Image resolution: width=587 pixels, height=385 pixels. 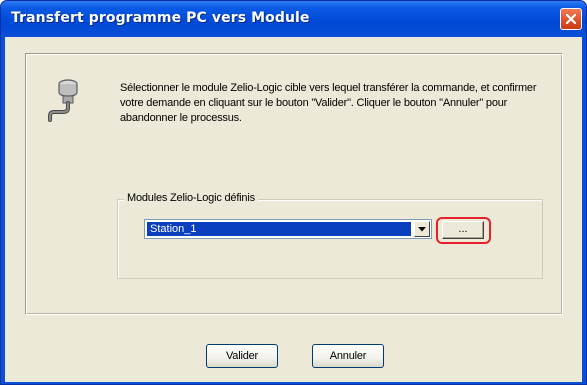 I want to click on validate-button: Valider, so click(x=242, y=356).